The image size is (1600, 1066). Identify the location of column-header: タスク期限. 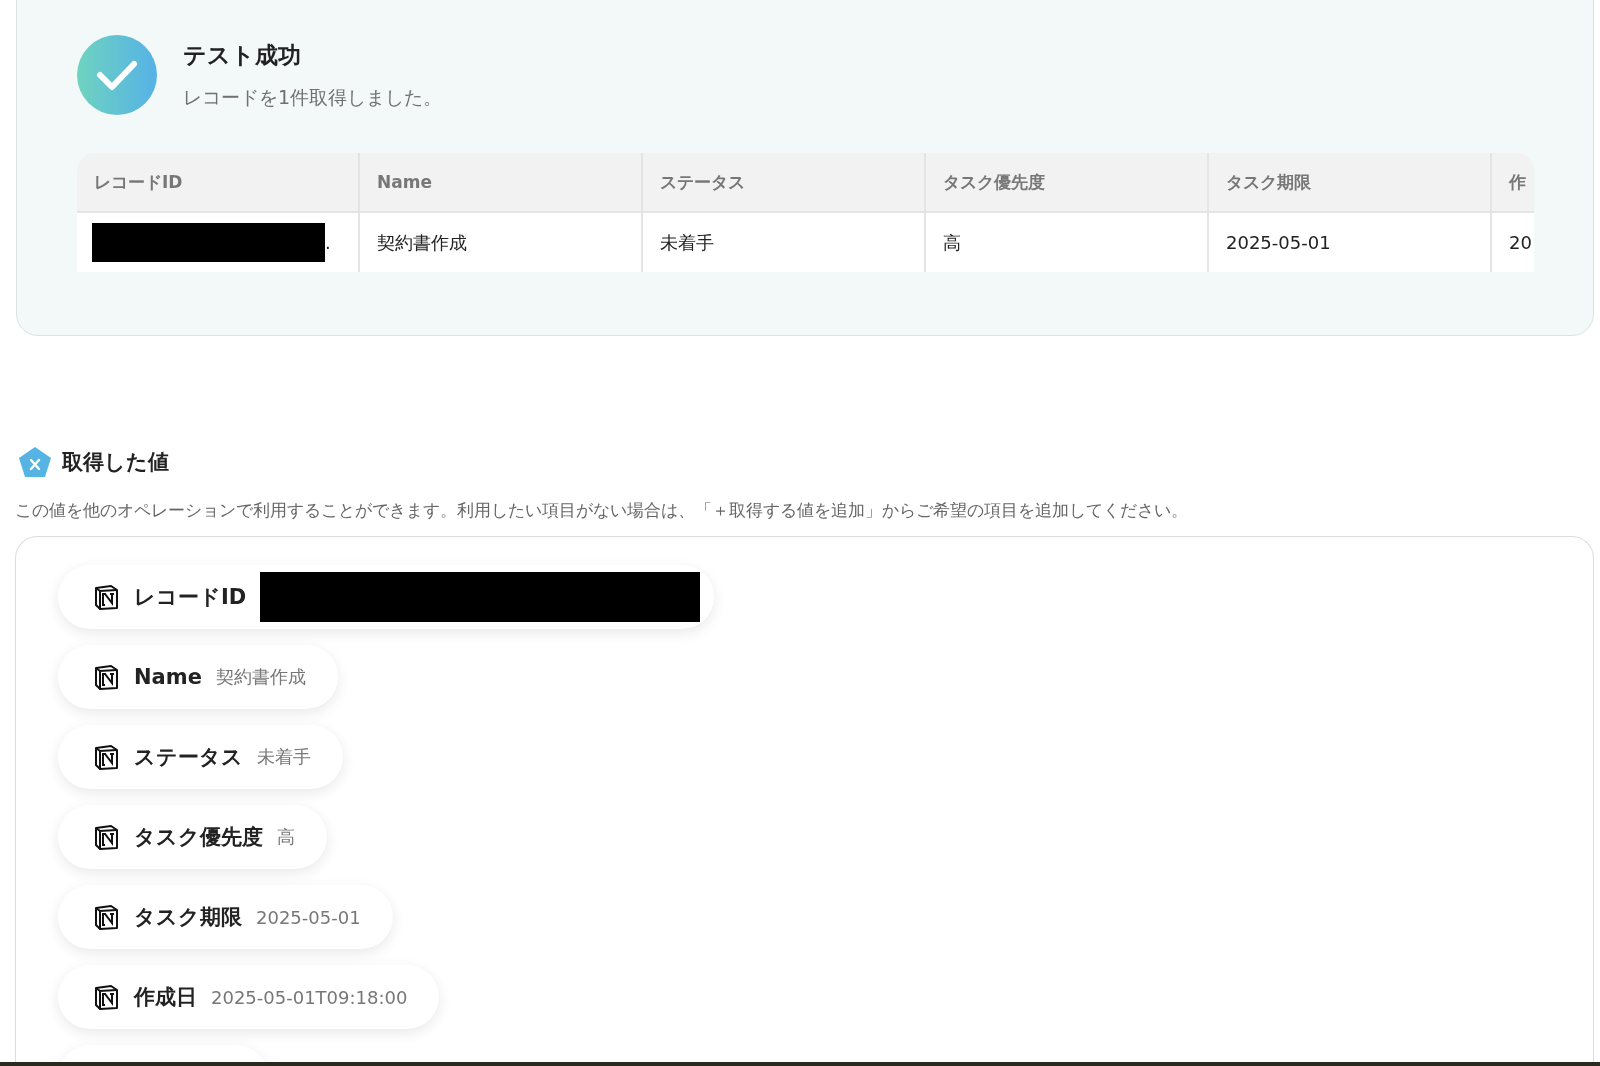
(1350, 182).